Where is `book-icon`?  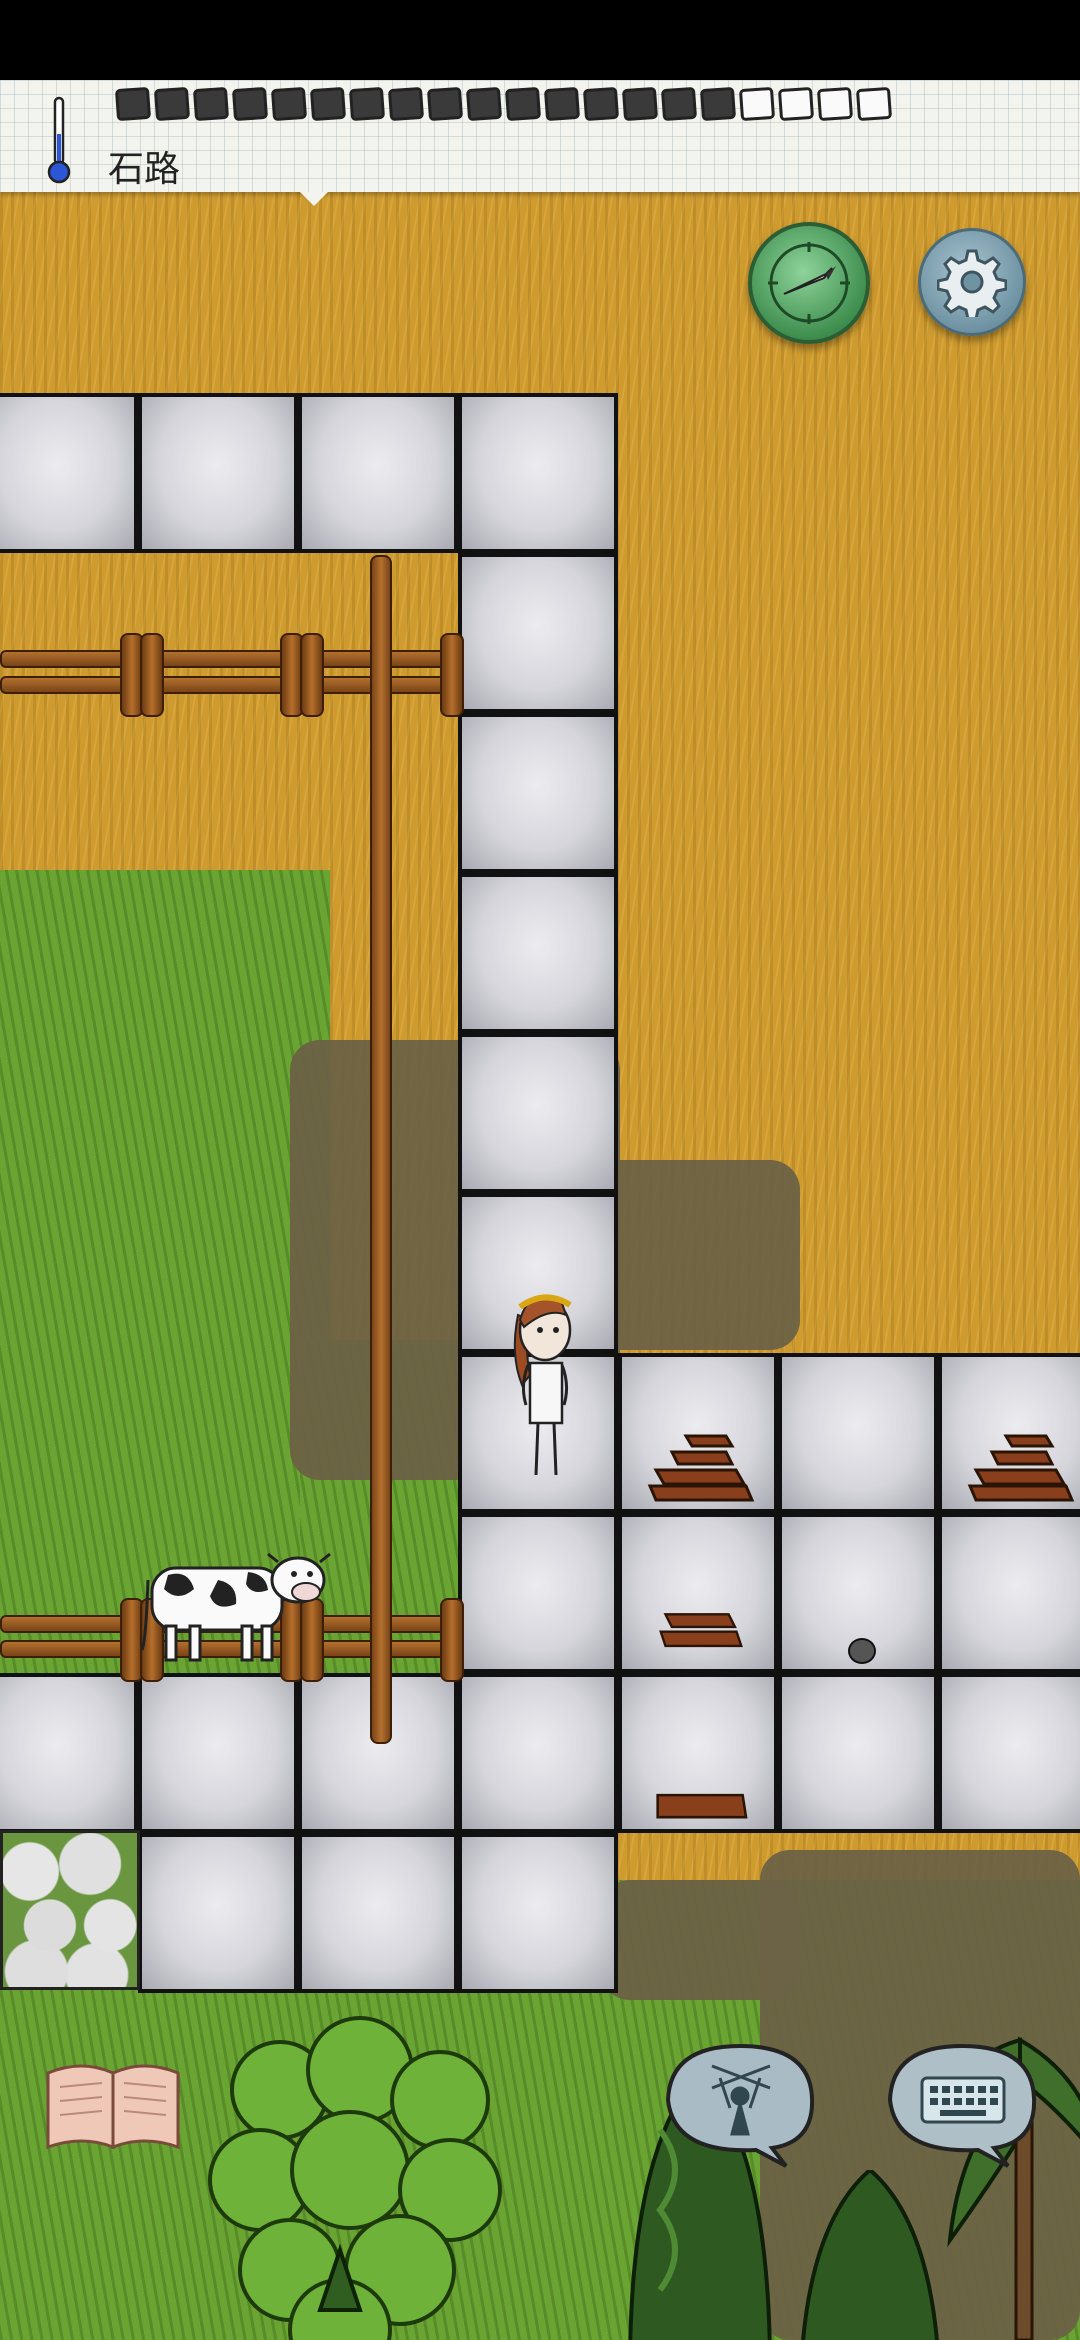
book-icon is located at coordinates (113, 2107).